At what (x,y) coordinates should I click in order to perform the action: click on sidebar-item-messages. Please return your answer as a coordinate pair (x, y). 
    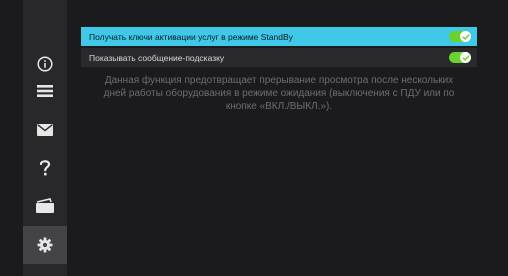
    Looking at the image, I should click on (45, 130).